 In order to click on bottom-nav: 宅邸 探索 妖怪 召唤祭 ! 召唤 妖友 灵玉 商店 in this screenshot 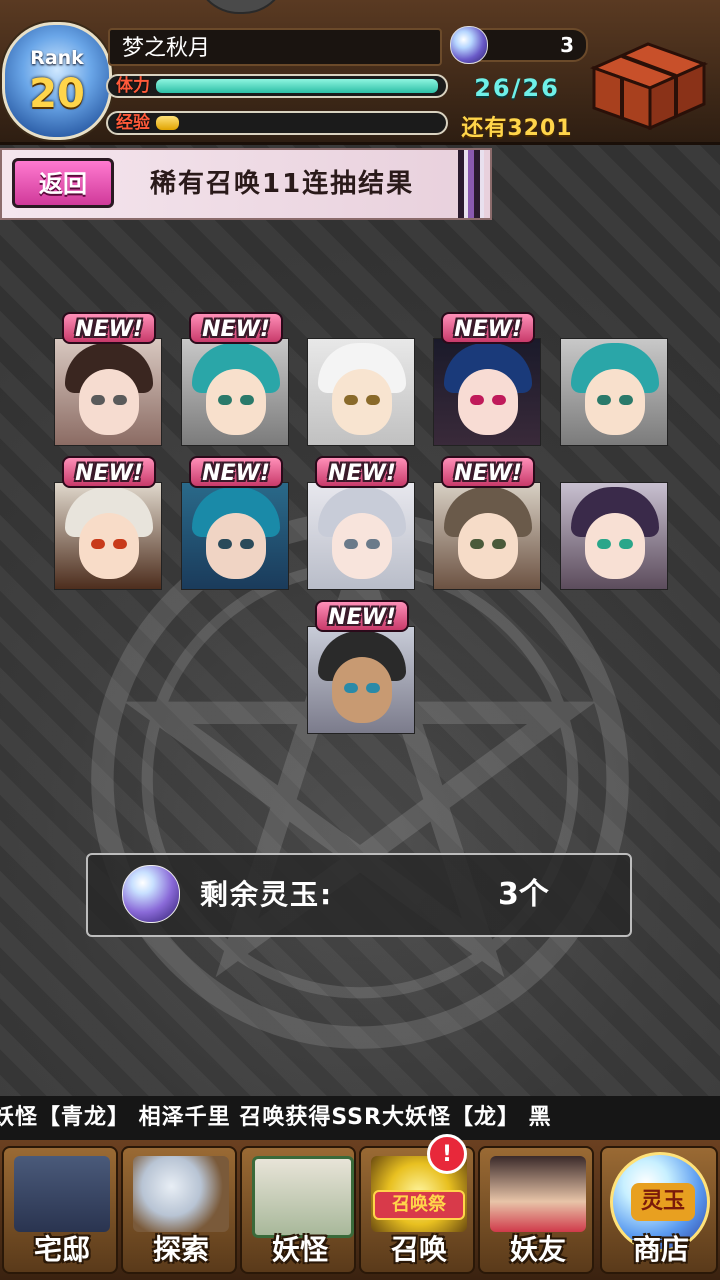, I will do `click(360, 1207)`.